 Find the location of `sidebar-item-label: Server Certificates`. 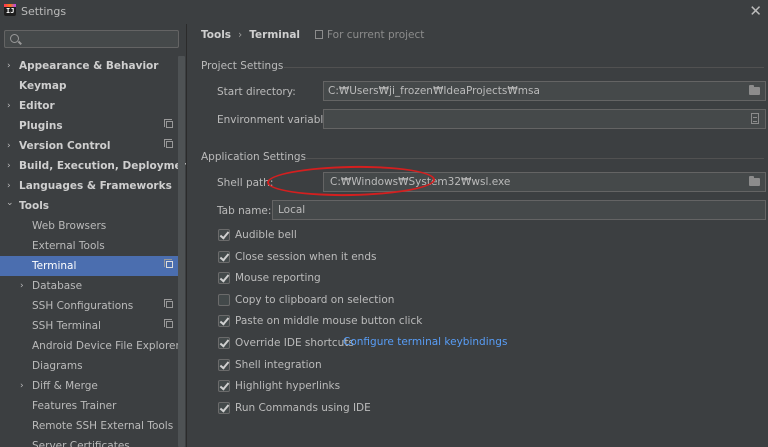

sidebar-item-label: Server Certificates is located at coordinates (81, 443).